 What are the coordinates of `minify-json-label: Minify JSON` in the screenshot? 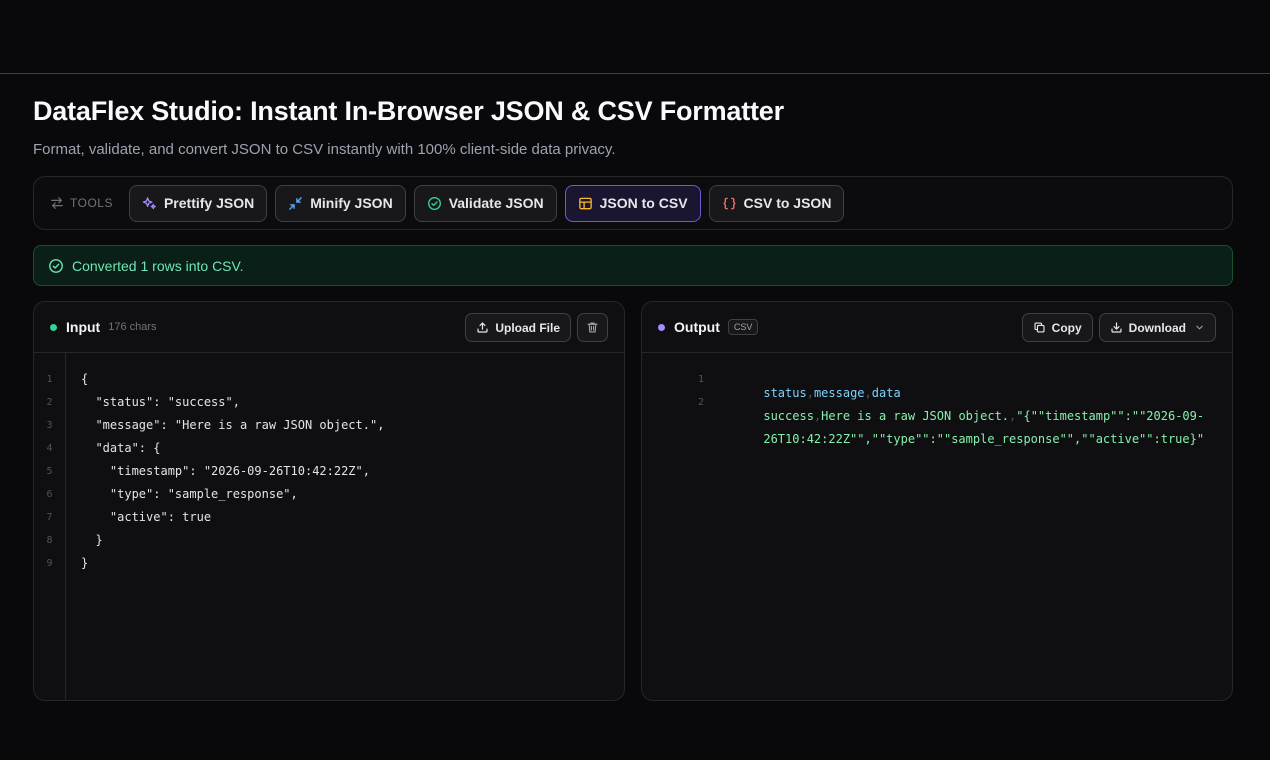 It's located at (351, 203).